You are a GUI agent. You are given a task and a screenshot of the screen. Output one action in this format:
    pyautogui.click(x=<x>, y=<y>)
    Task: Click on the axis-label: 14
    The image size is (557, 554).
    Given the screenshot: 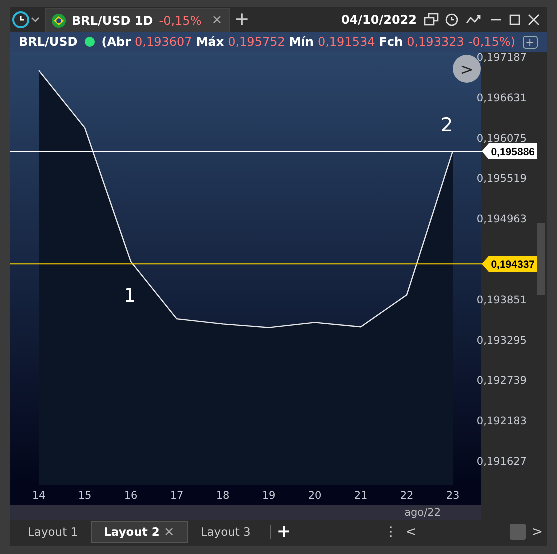 What is the action you would take?
    pyautogui.click(x=39, y=496)
    